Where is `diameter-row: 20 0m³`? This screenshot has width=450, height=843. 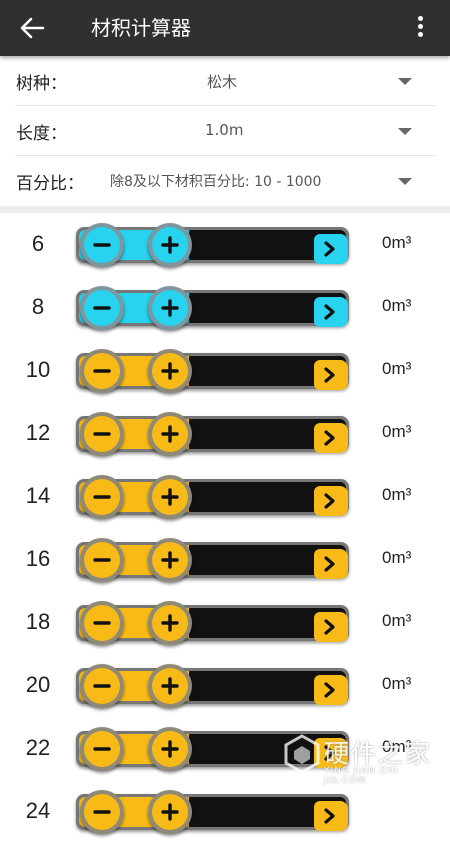
diameter-row: 20 0m³ is located at coordinates (225, 685).